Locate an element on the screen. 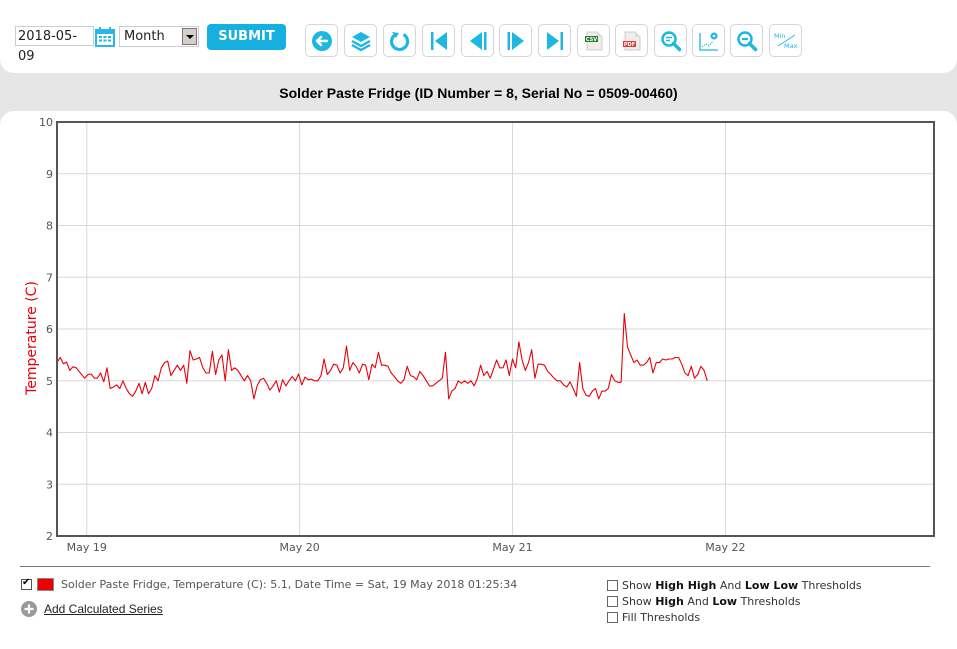  y-axis-label: Temperature (C) is located at coordinates (32, 338).